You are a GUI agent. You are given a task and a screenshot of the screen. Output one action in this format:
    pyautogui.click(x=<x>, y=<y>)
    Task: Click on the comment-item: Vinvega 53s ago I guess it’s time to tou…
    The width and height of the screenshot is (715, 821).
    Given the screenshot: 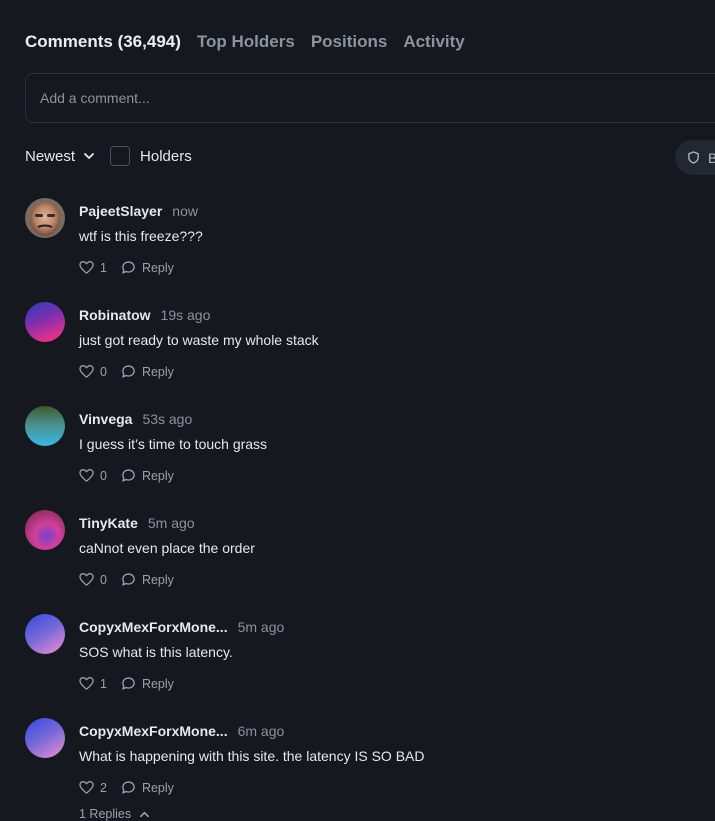 What is the action you would take?
    pyautogui.click(x=370, y=458)
    